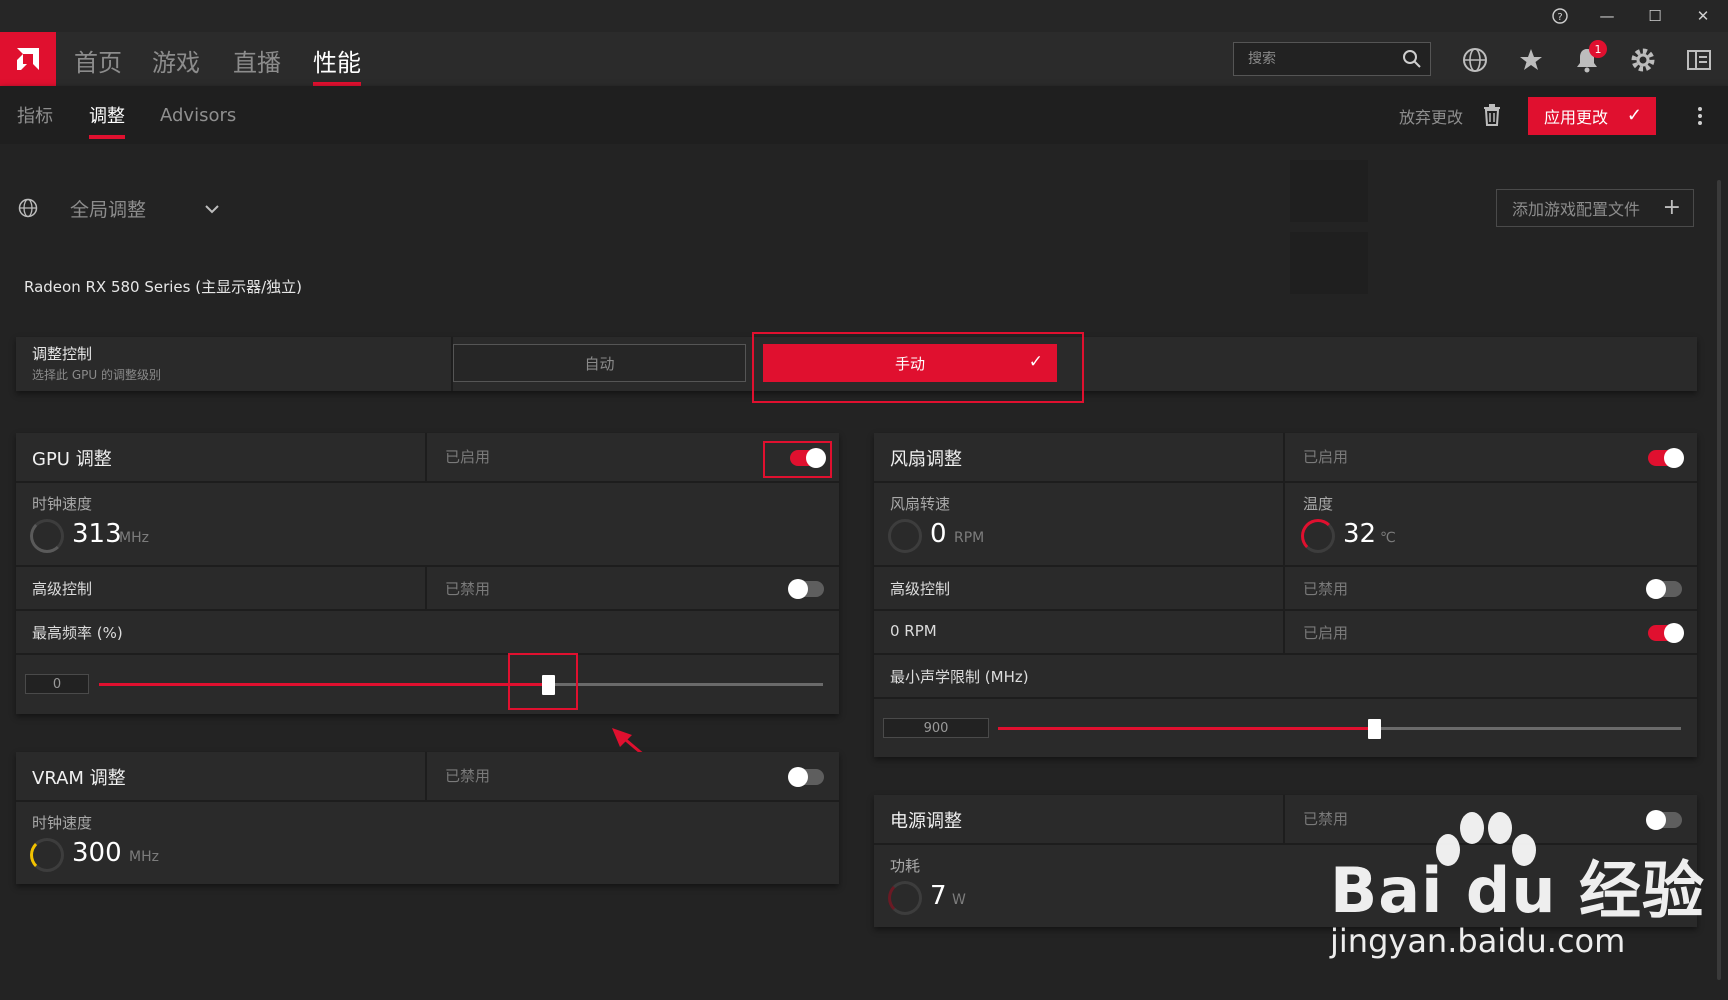  Describe the element at coordinates (1643, 60) in the screenshot. I see `gear-icon` at that location.